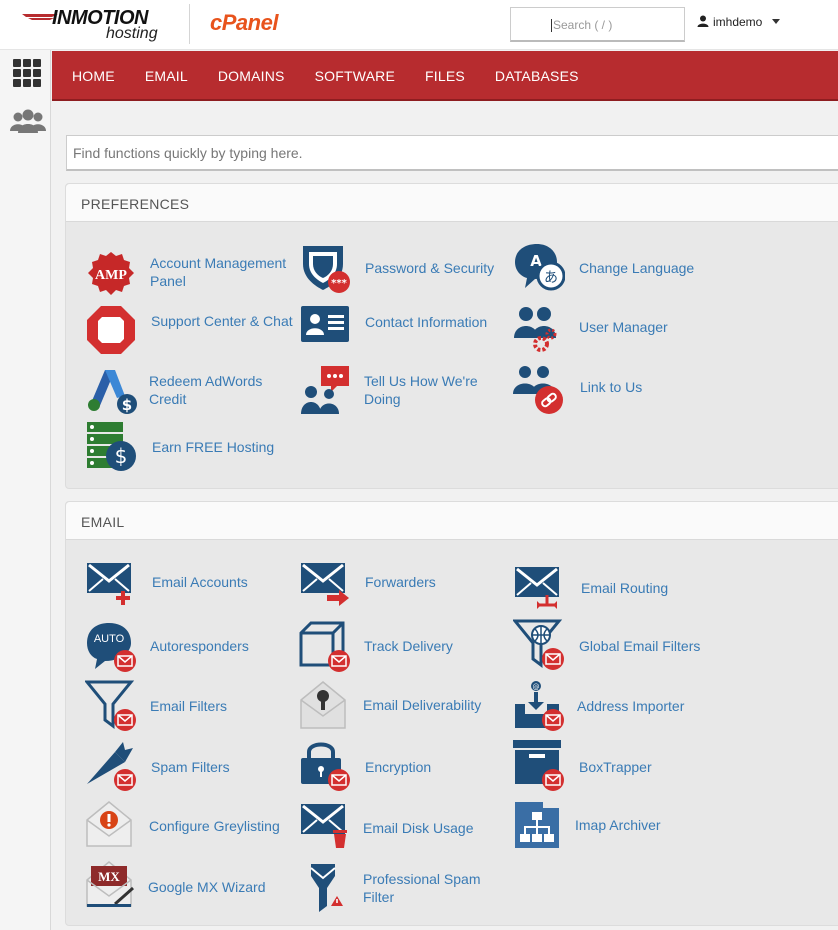 The image size is (838, 930). What do you see at coordinates (452, 521) in the screenshot?
I see `email-header: EMAIL` at bounding box center [452, 521].